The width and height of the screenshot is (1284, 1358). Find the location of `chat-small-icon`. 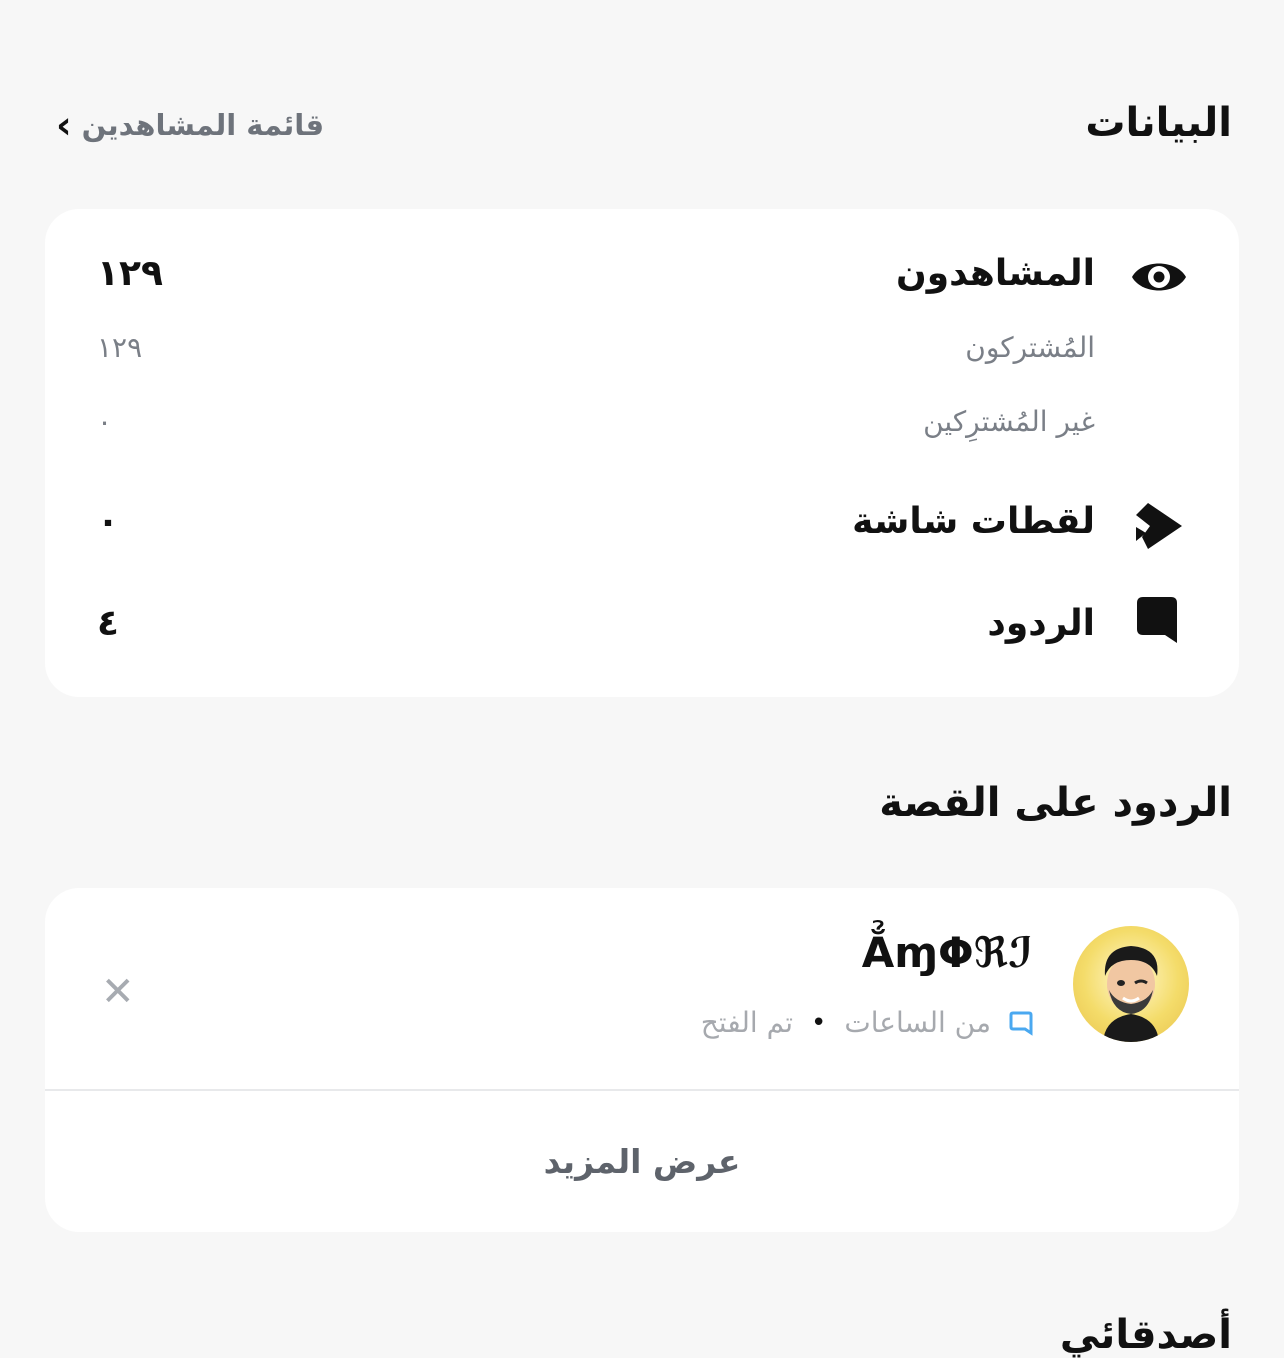

chat-small-icon is located at coordinates (1021, 1023).